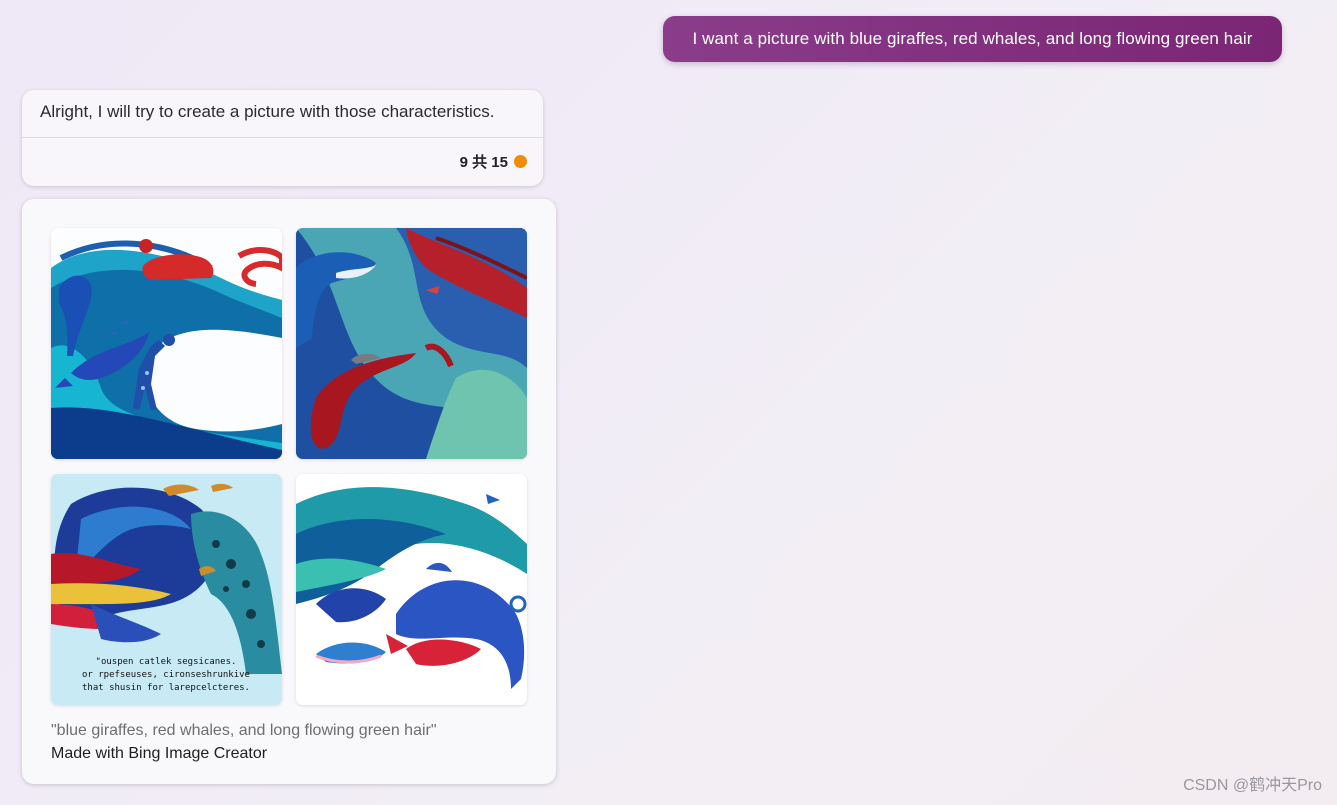  Describe the element at coordinates (166, 688) in the screenshot. I see `svg-text:that shusin for larepcelcteres: that shusin for larepcelcteres.` at that location.